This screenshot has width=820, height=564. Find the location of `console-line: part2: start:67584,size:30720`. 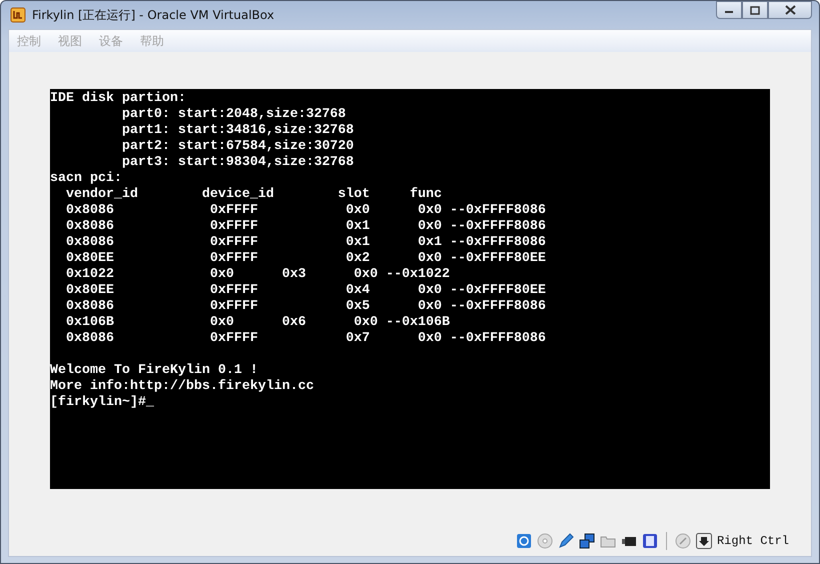

console-line: part2: start:67584,size:30720 is located at coordinates (237, 147).